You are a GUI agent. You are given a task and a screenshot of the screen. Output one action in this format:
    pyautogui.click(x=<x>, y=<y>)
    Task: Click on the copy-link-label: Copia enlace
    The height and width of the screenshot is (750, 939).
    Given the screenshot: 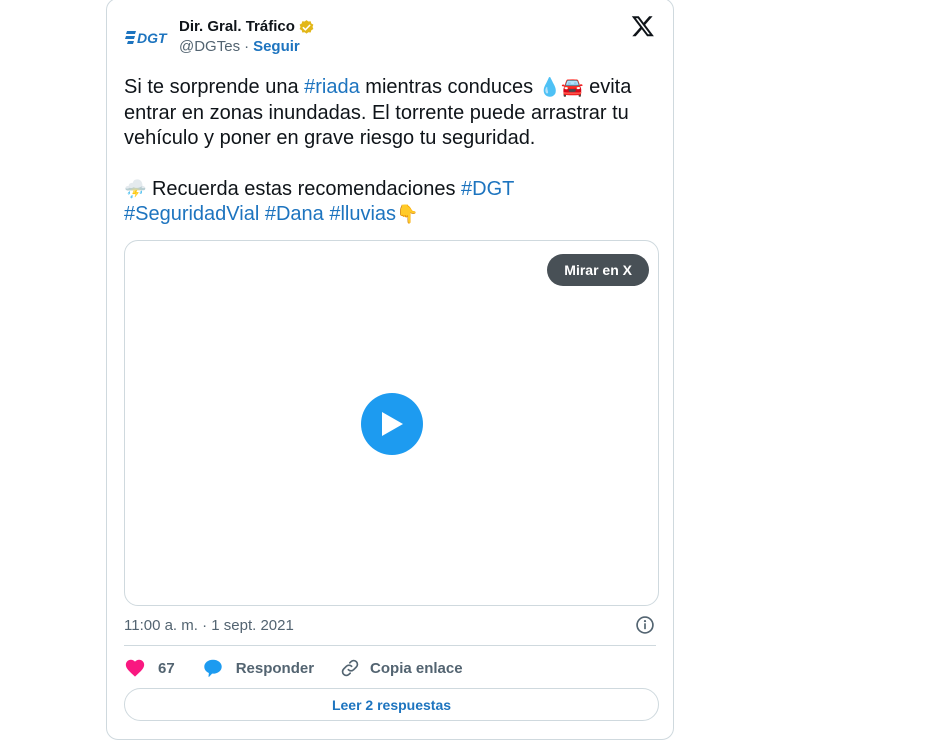 What is the action you would take?
    pyautogui.click(x=416, y=668)
    